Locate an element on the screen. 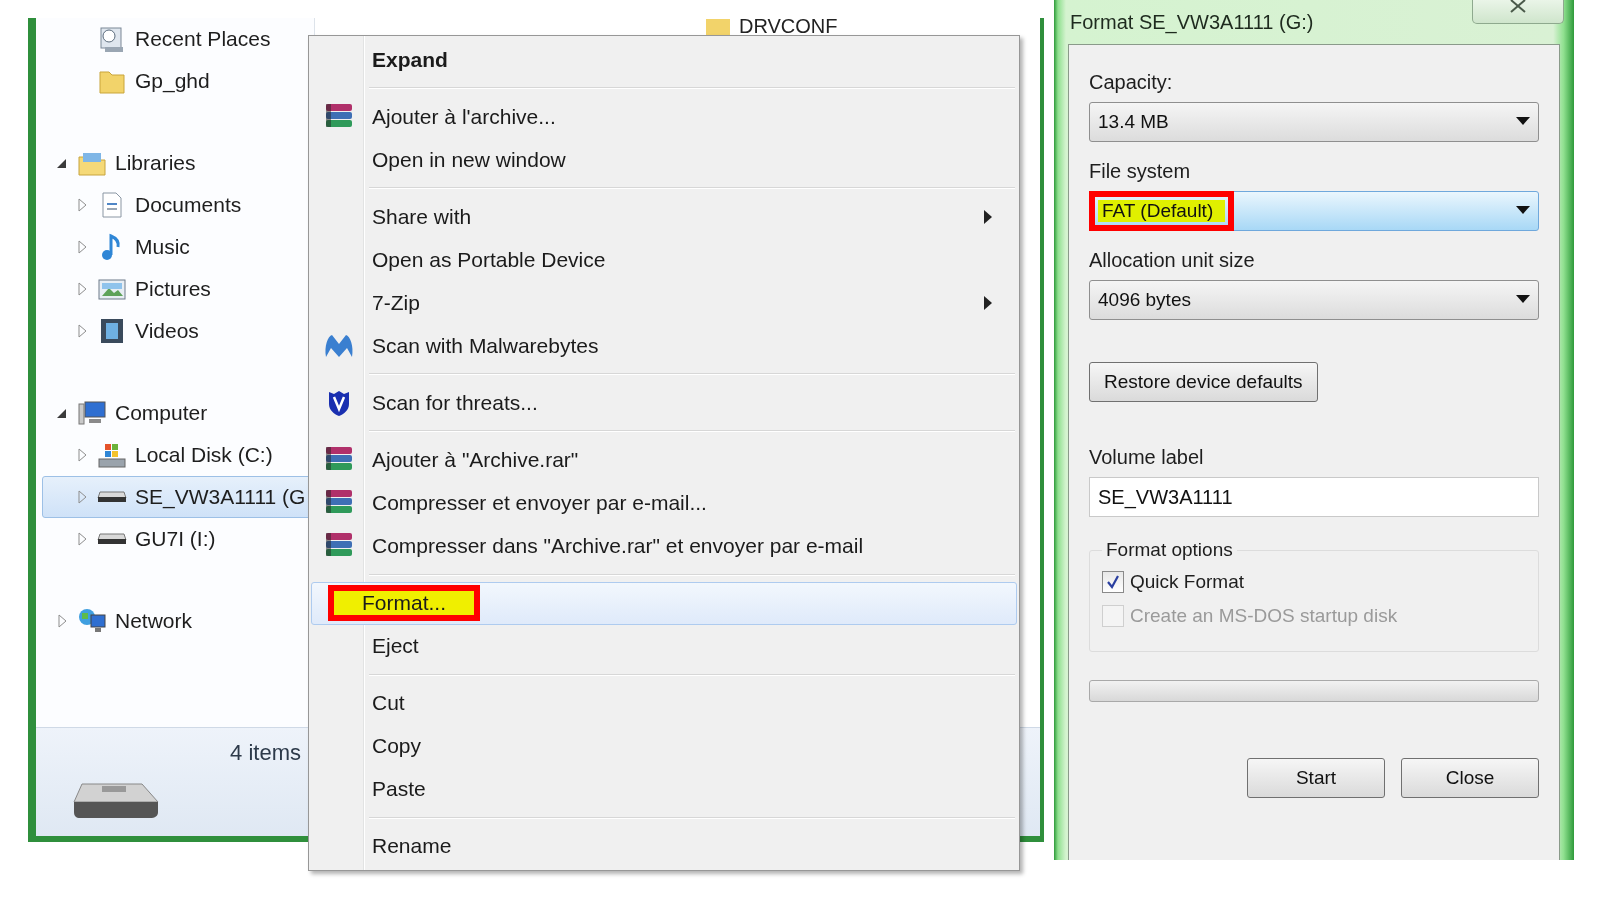 Image resolution: width=1600 pixels, height=900 pixels. file-name: DRVCONF is located at coordinates (788, 26).